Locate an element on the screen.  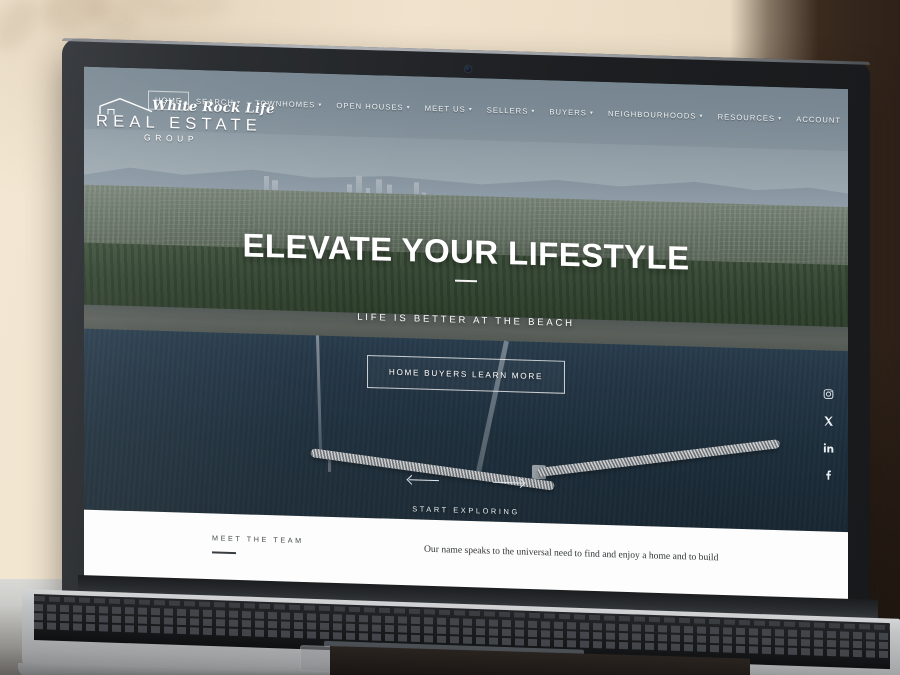
x-twitter-icon is located at coordinates (828, 420).